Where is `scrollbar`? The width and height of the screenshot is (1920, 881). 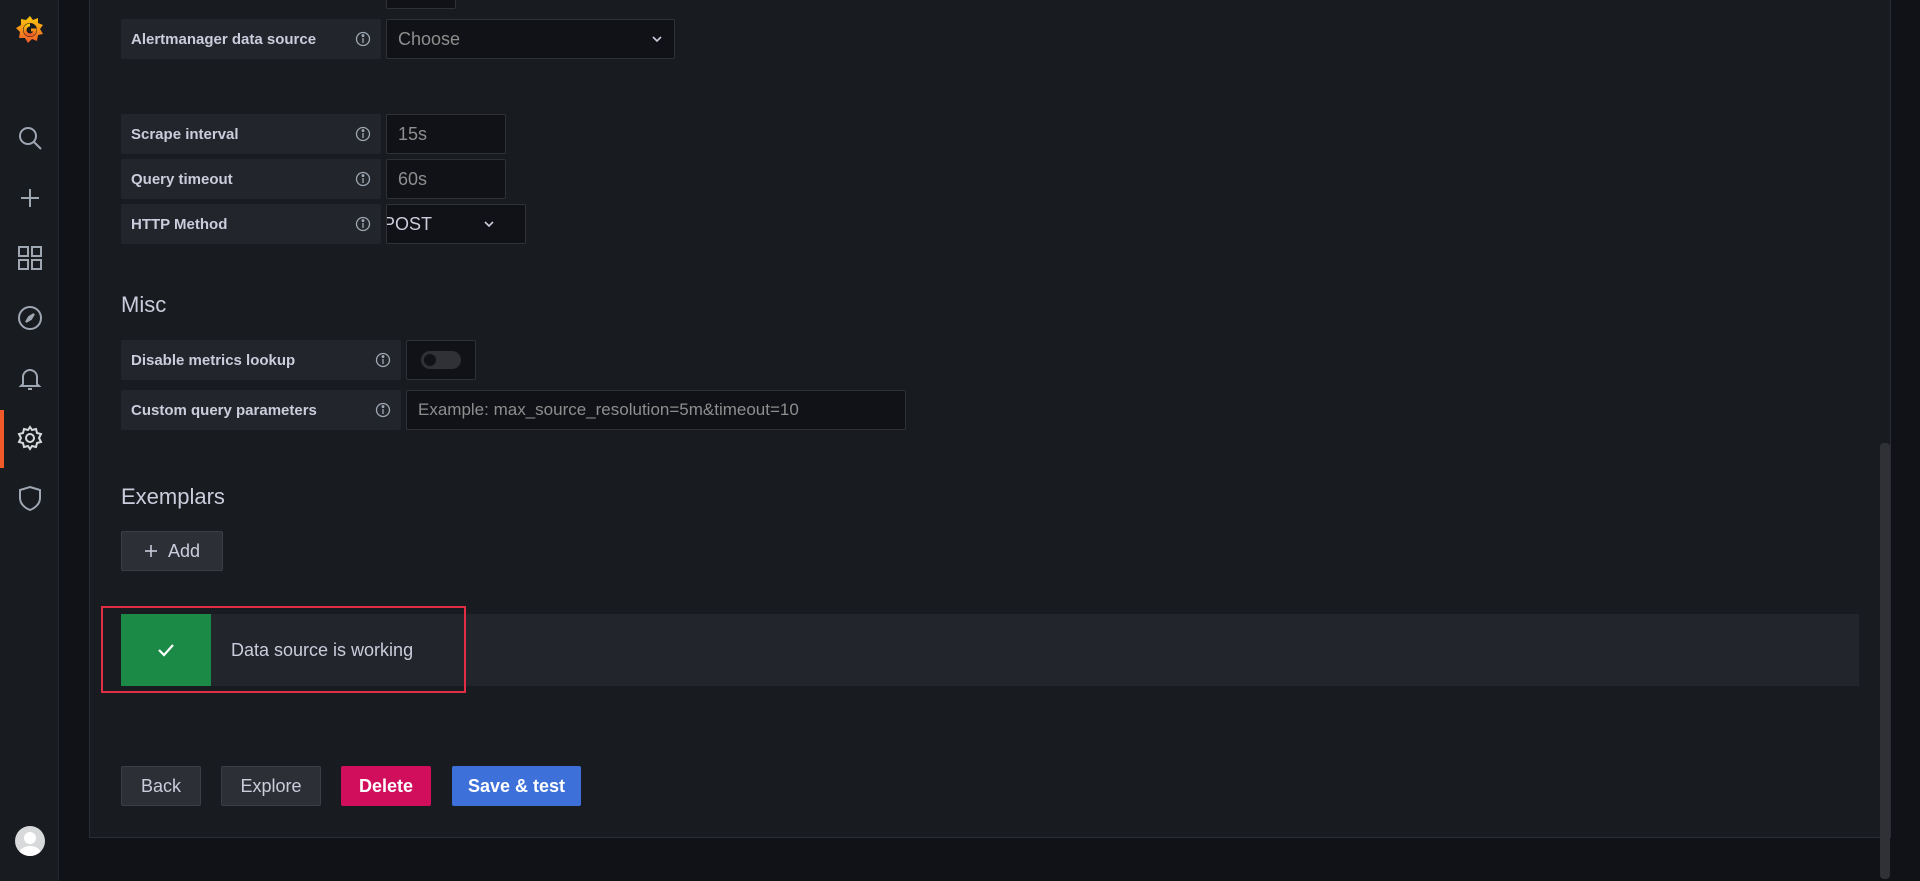
scrollbar is located at coordinates (1885, 661).